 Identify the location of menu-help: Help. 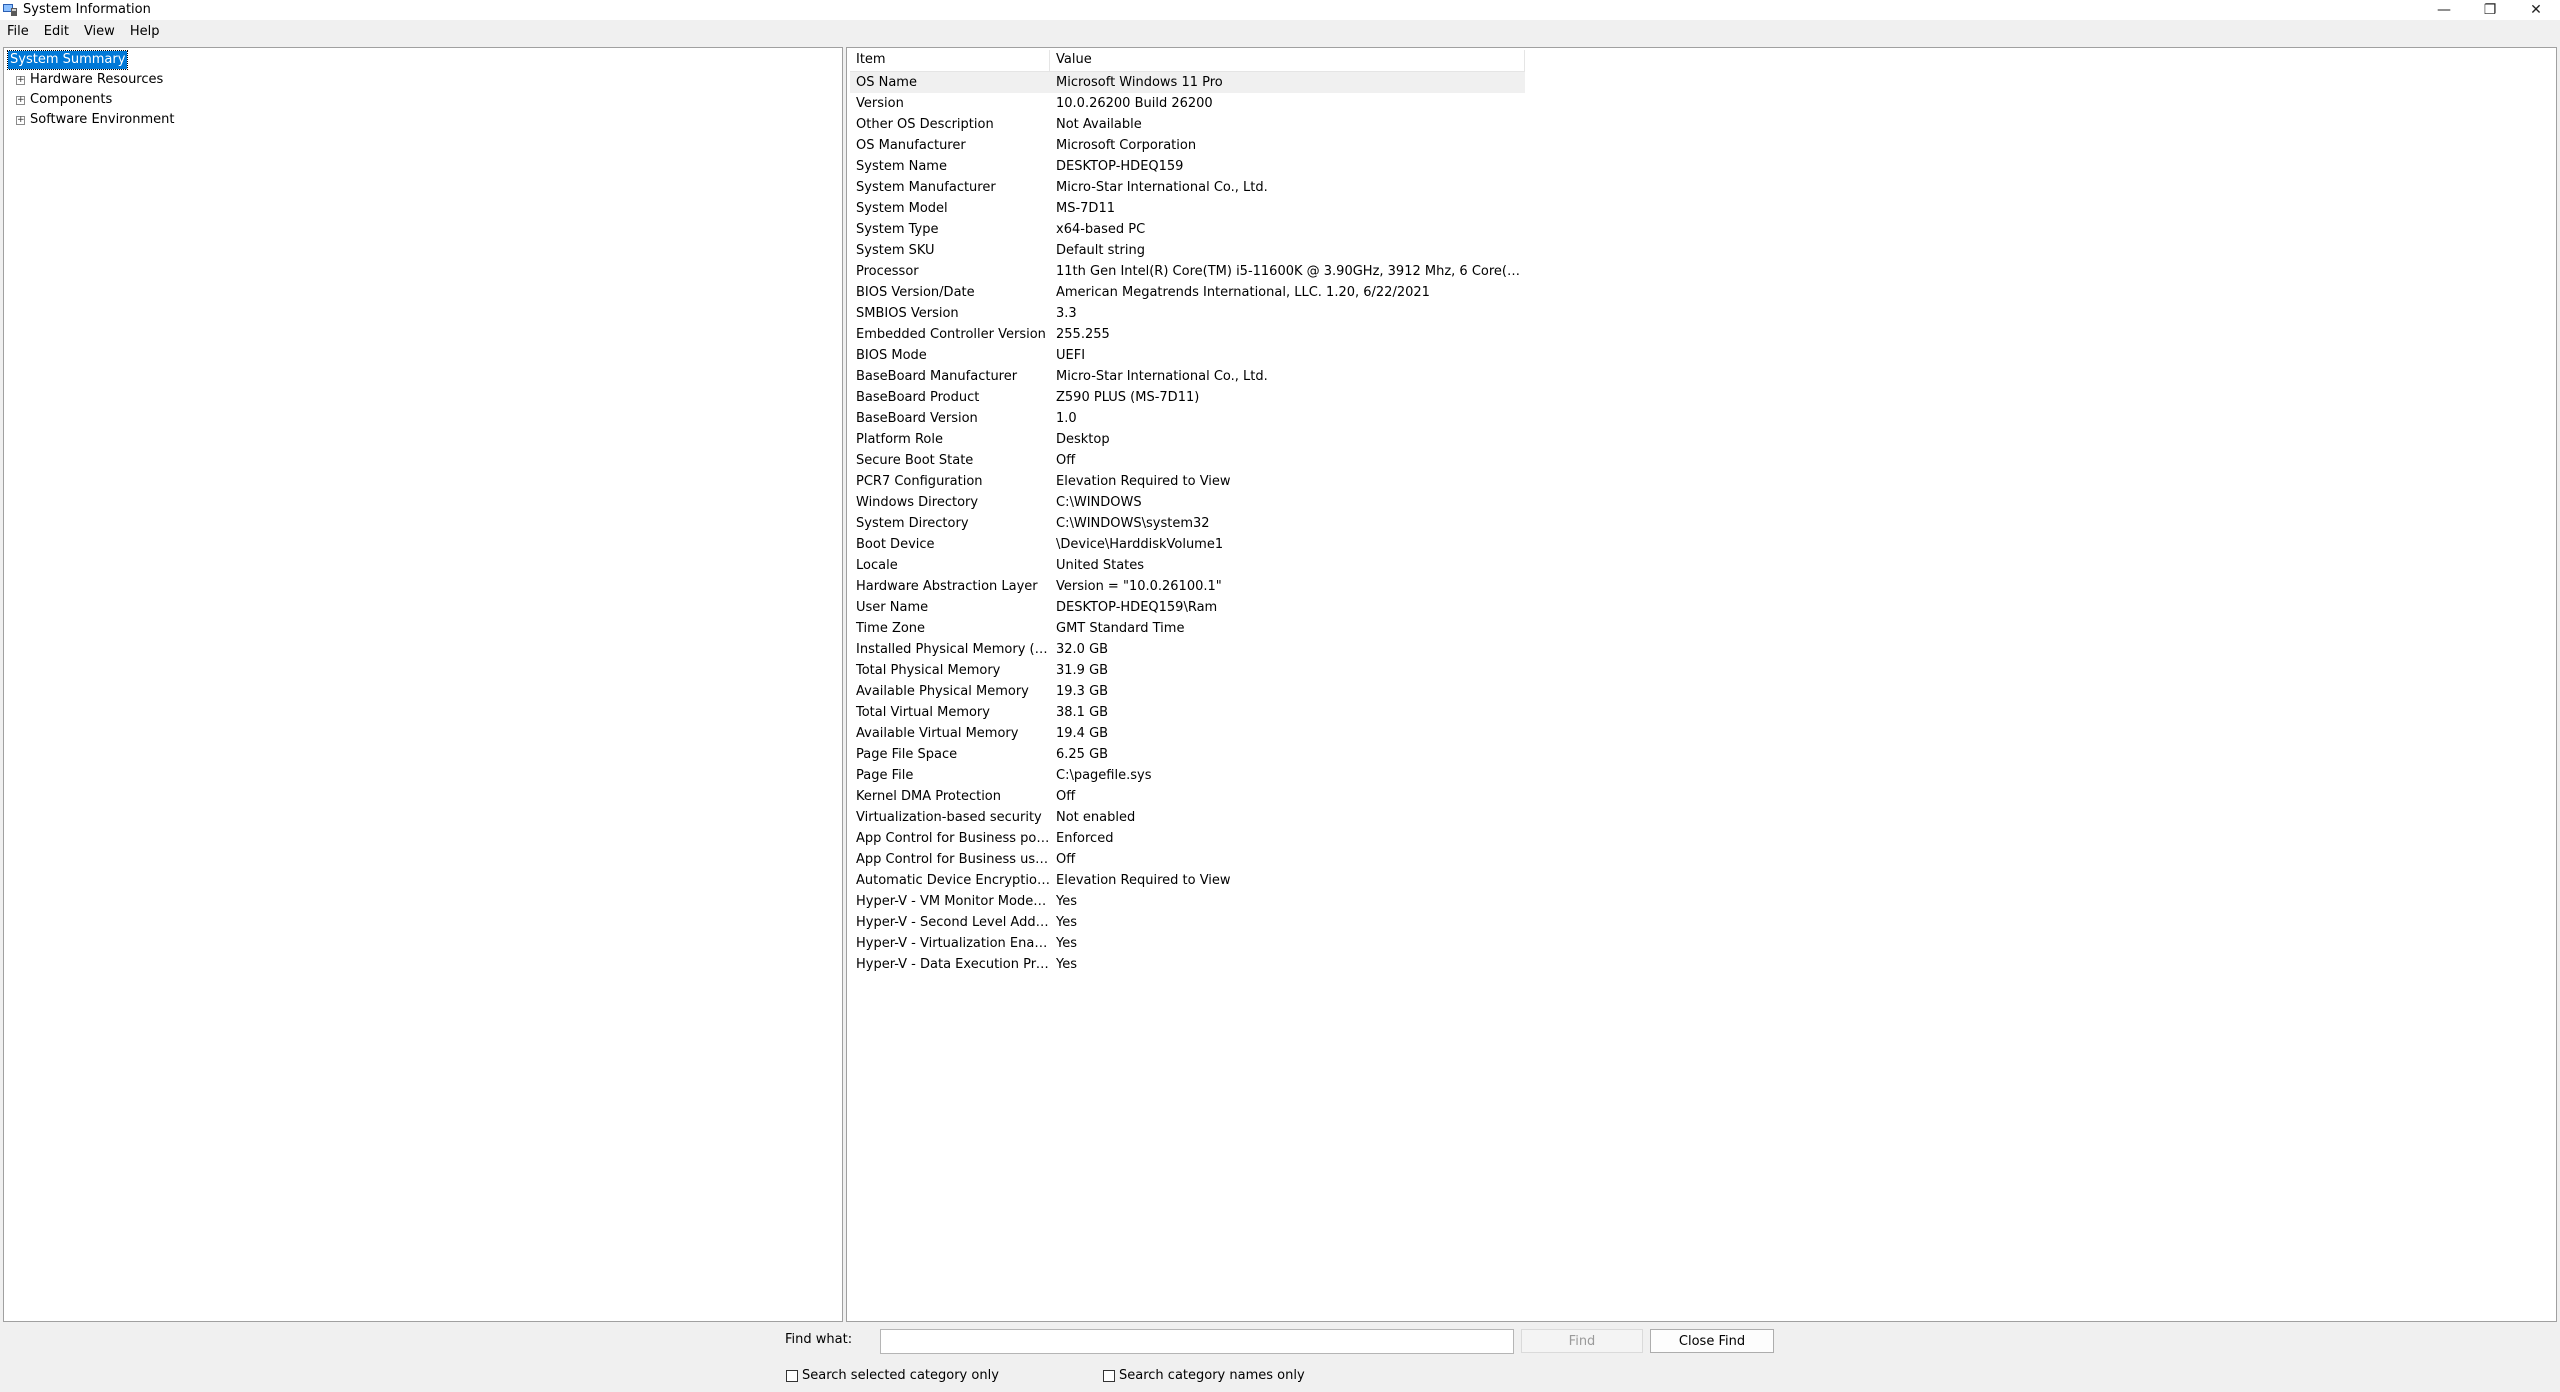
(145, 32).